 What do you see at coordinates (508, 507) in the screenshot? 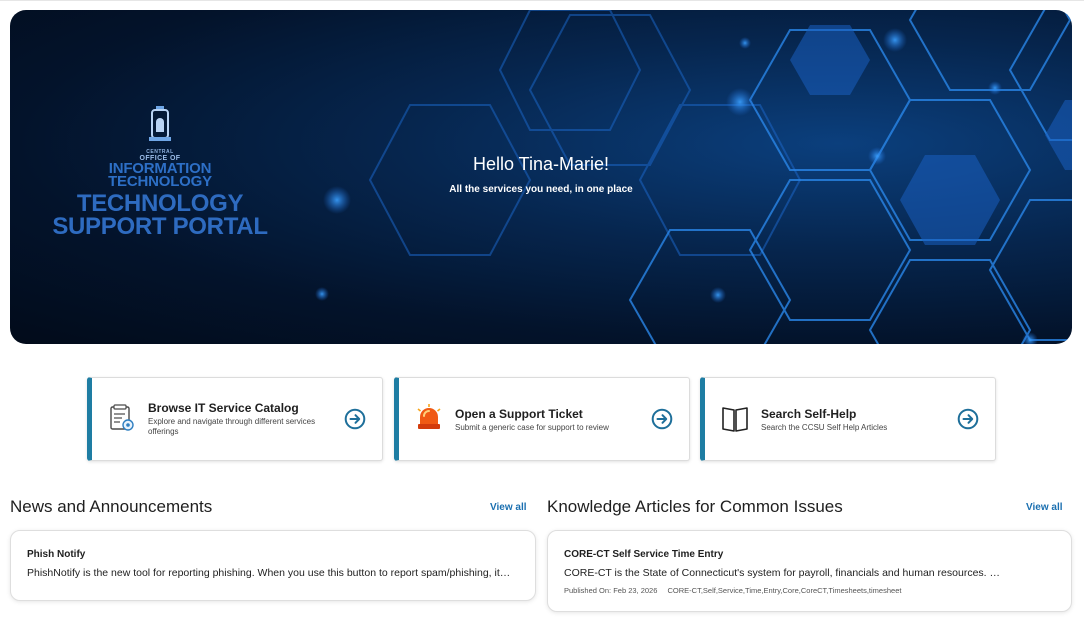
I see `news-view-all-link: View all` at bounding box center [508, 507].